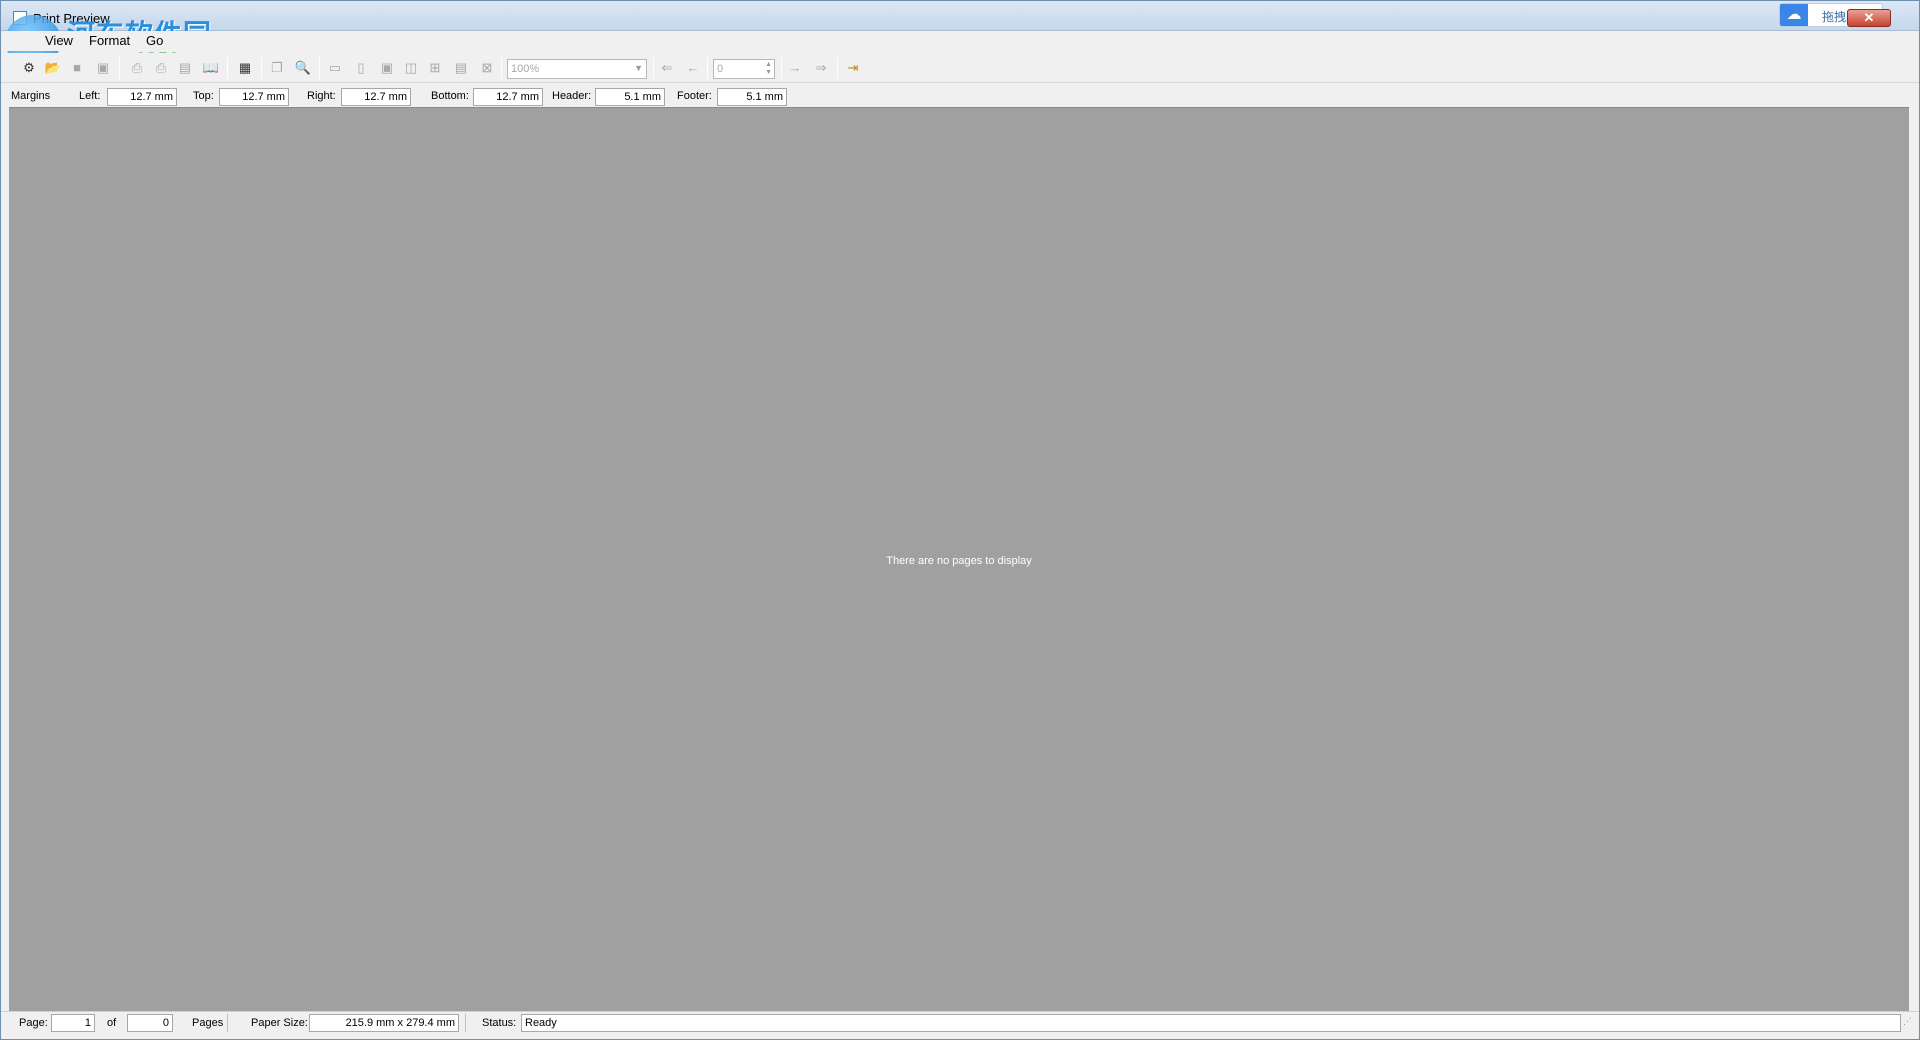  I want to click on fit-width-icon: ▣, so click(387, 68).